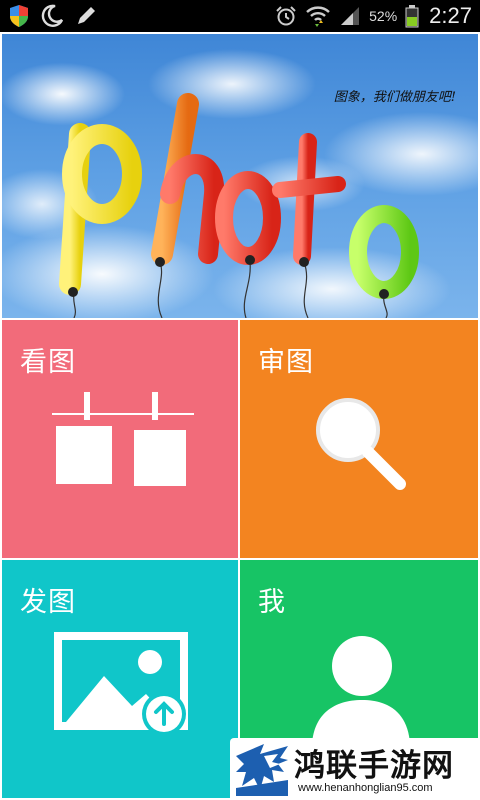 This screenshot has width=480, height=800. I want to click on alarm-icon, so click(286, 16).